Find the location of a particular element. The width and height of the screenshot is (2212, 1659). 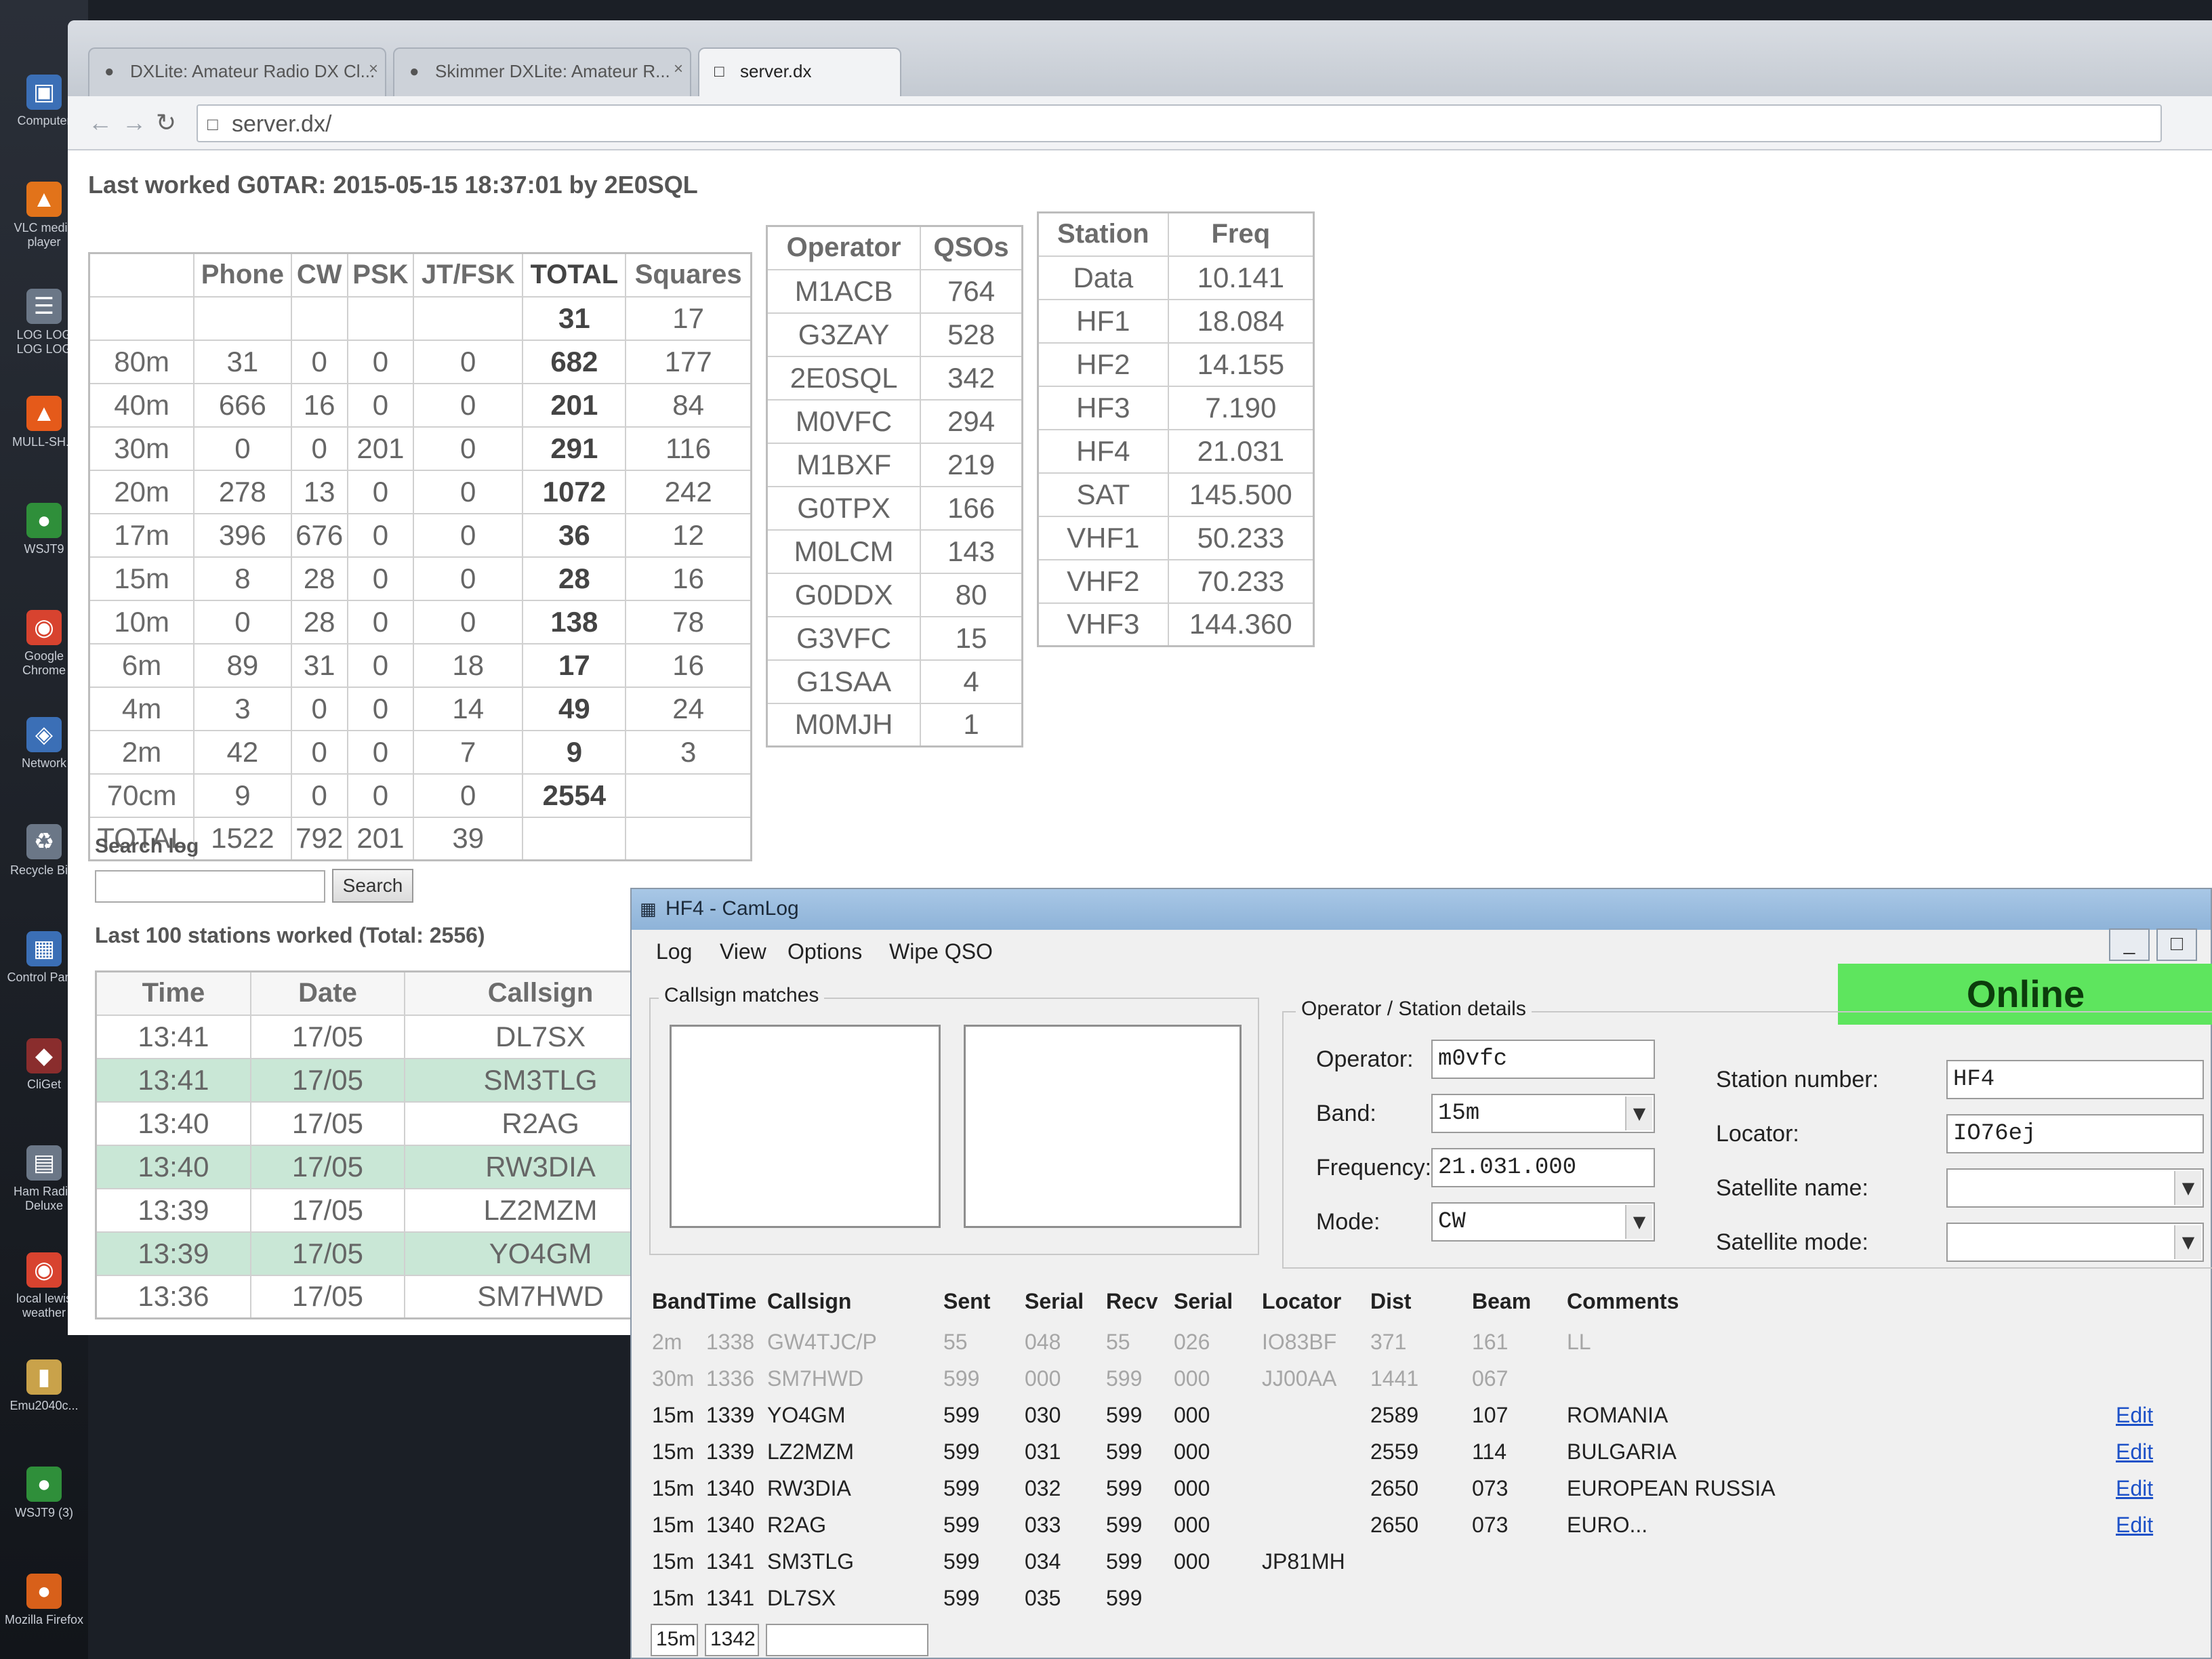

log-column-header: Beam is located at coordinates (1501, 1301).